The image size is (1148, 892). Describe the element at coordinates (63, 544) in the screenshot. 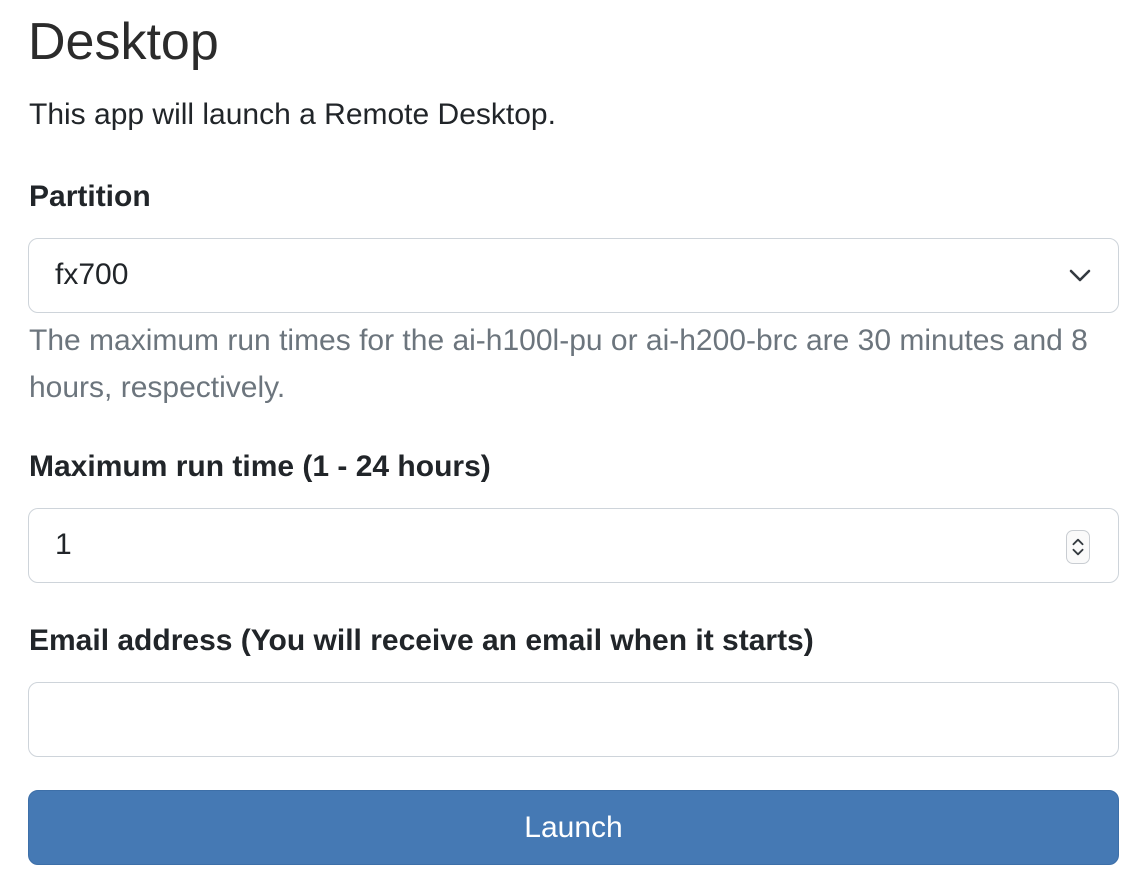

I see `run-time-value: 1` at that location.